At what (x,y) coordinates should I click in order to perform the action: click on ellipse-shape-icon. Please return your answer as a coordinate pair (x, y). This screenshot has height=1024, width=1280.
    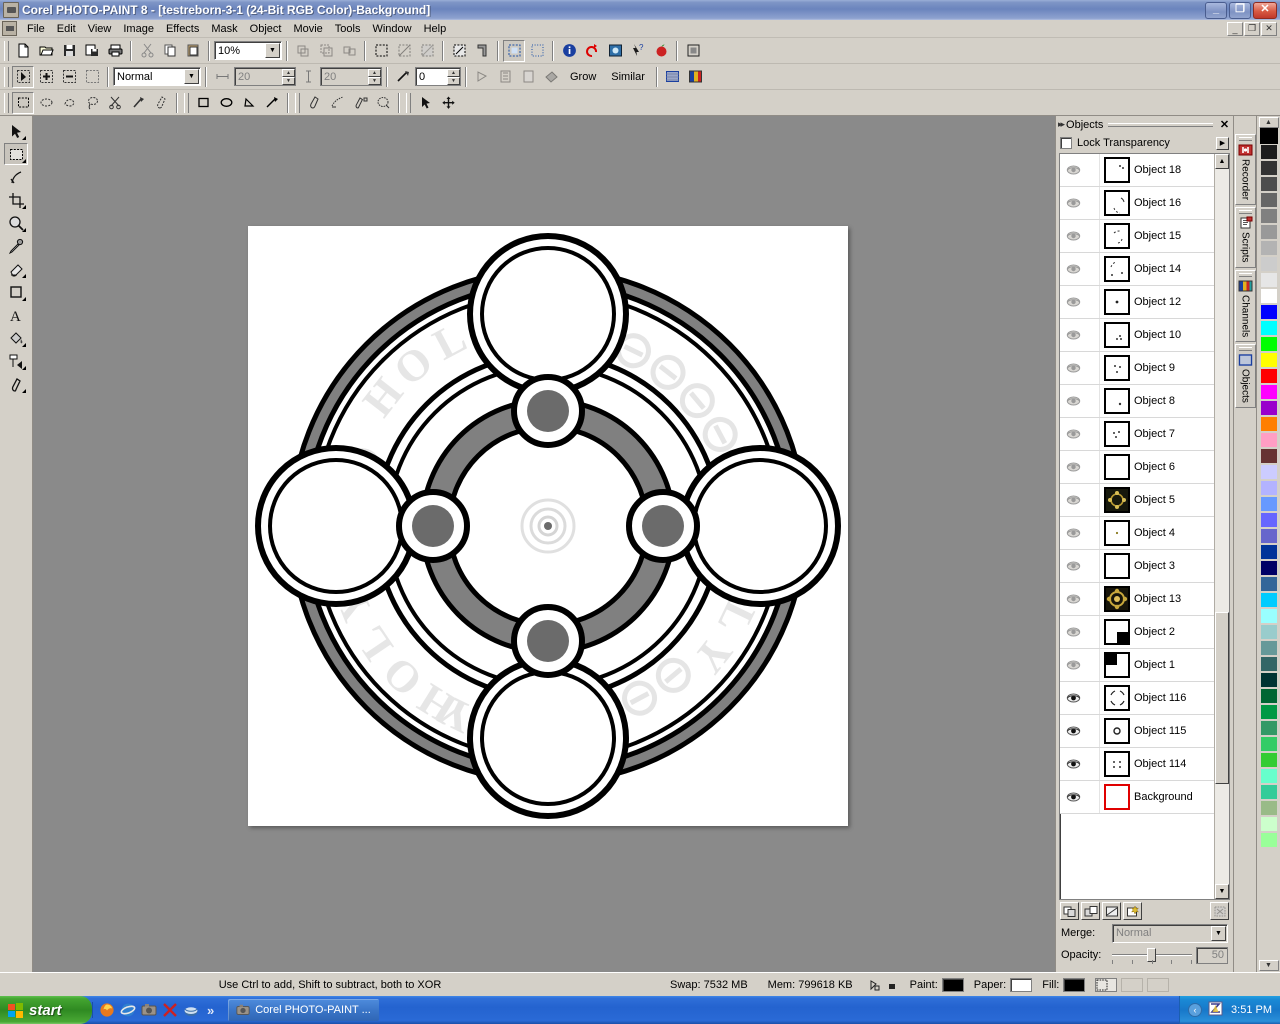
    Looking at the image, I should click on (226, 102).